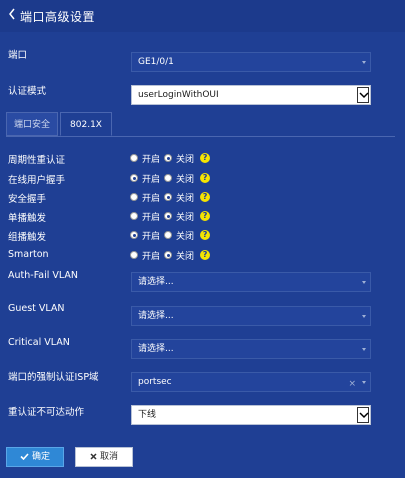  What do you see at coordinates (36, 308) in the screenshot?
I see `guest-vlan-label: Guest VLAN` at bounding box center [36, 308].